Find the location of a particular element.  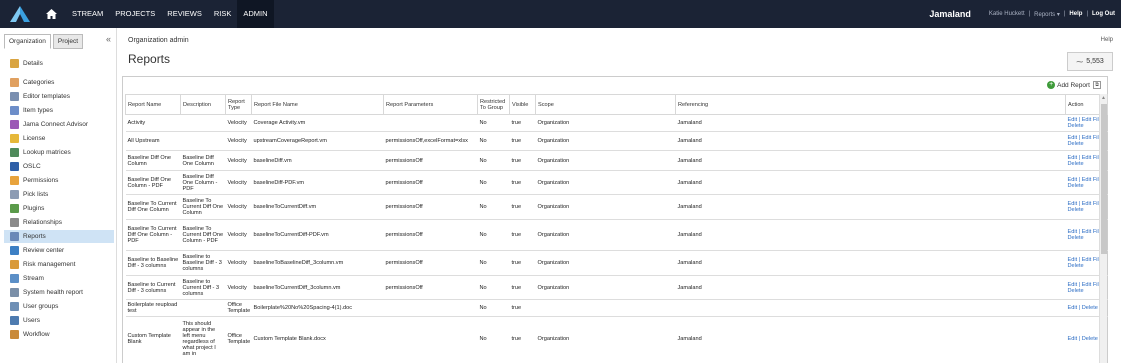

column-header: Restricted To Group is located at coordinates (493, 104).